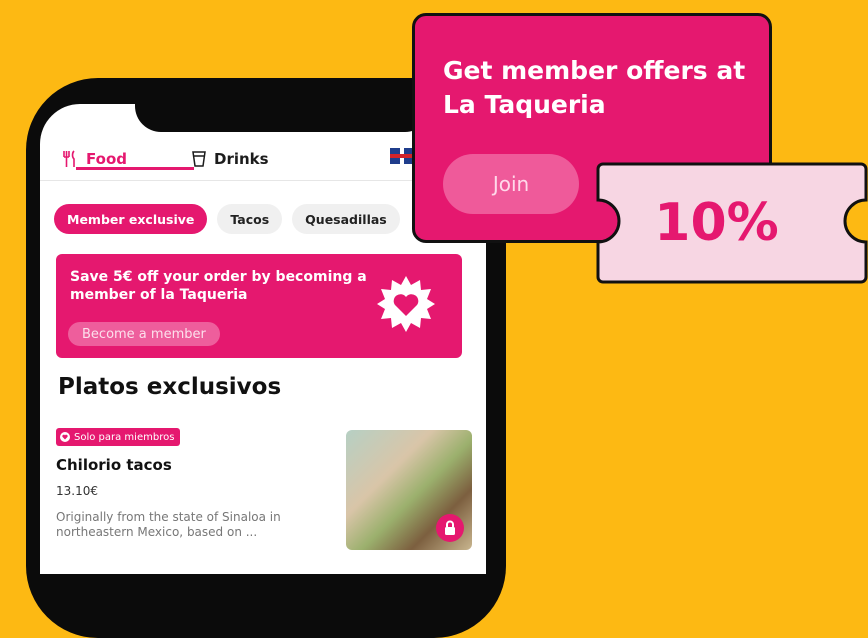 The height and width of the screenshot is (638, 868). What do you see at coordinates (170, 387) in the screenshot?
I see `section-title: Platos exclusivos` at bounding box center [170, 387].